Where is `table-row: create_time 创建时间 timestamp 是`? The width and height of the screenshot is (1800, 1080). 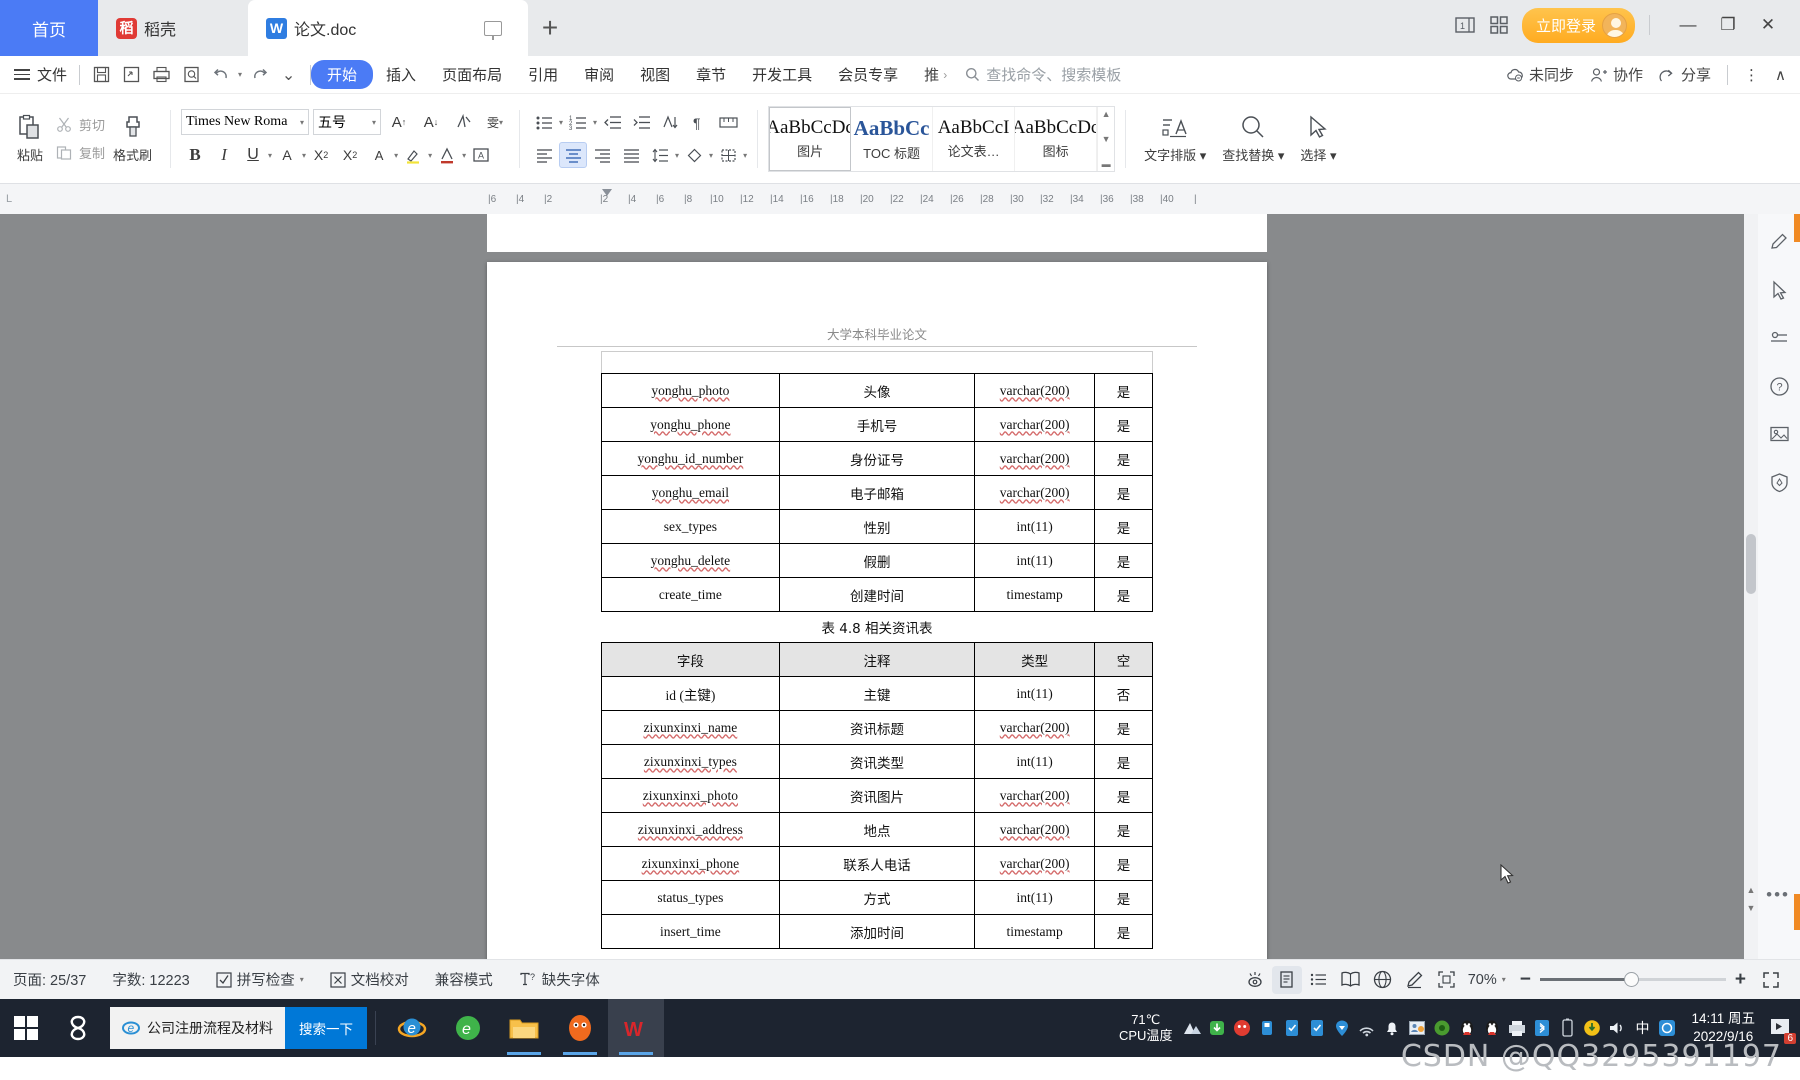
table-row: create_time 创建时间 timestamp 是 is located at coordinates (877, 594).